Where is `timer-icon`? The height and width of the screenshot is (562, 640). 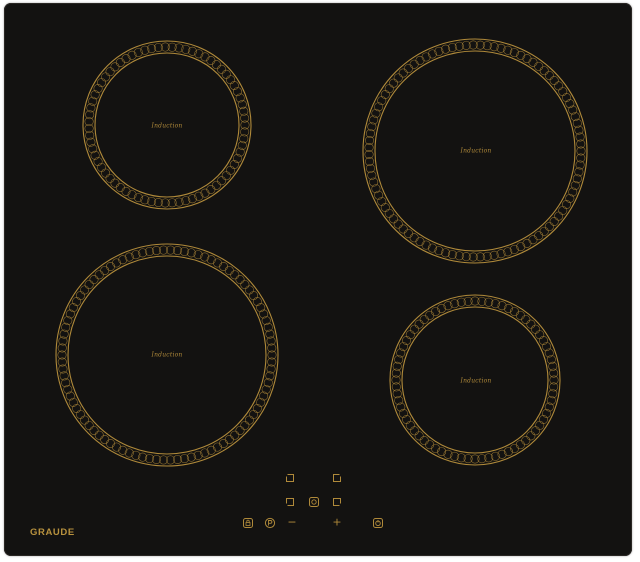 timer-icon is located at coordinates (314, 502).